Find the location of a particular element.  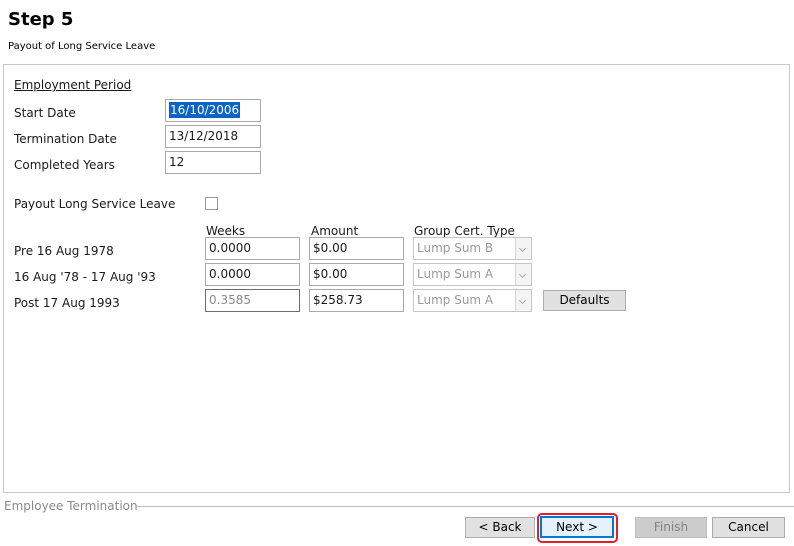

defaults-button: Defaults is located at coordinates (584, 300).